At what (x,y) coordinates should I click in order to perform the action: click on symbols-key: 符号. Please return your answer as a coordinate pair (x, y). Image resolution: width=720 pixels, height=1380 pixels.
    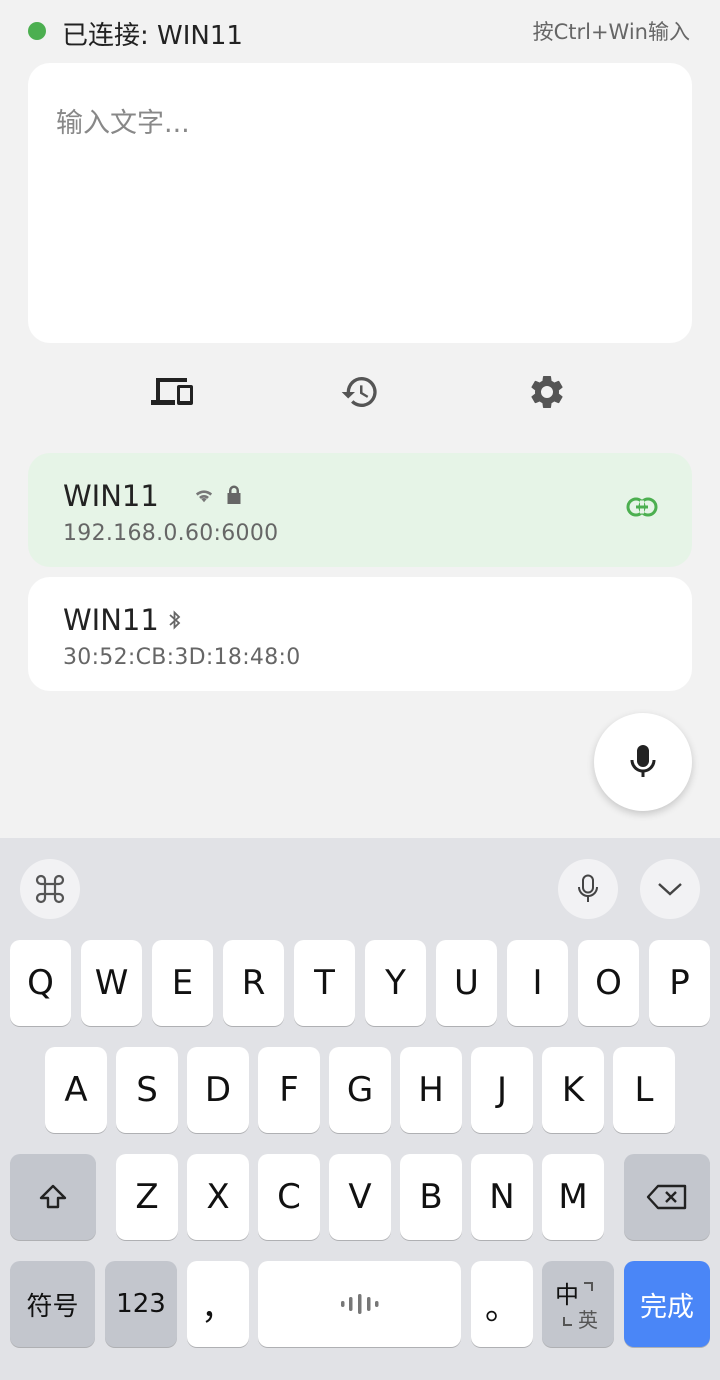
    Looking at the image, I should click on (52, 1304).